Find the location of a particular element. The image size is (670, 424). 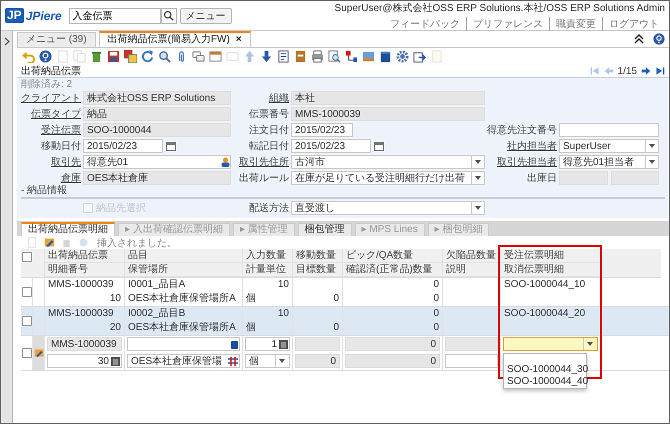

detail-tab: 梱包管理 is located at coordinates (325, 229).